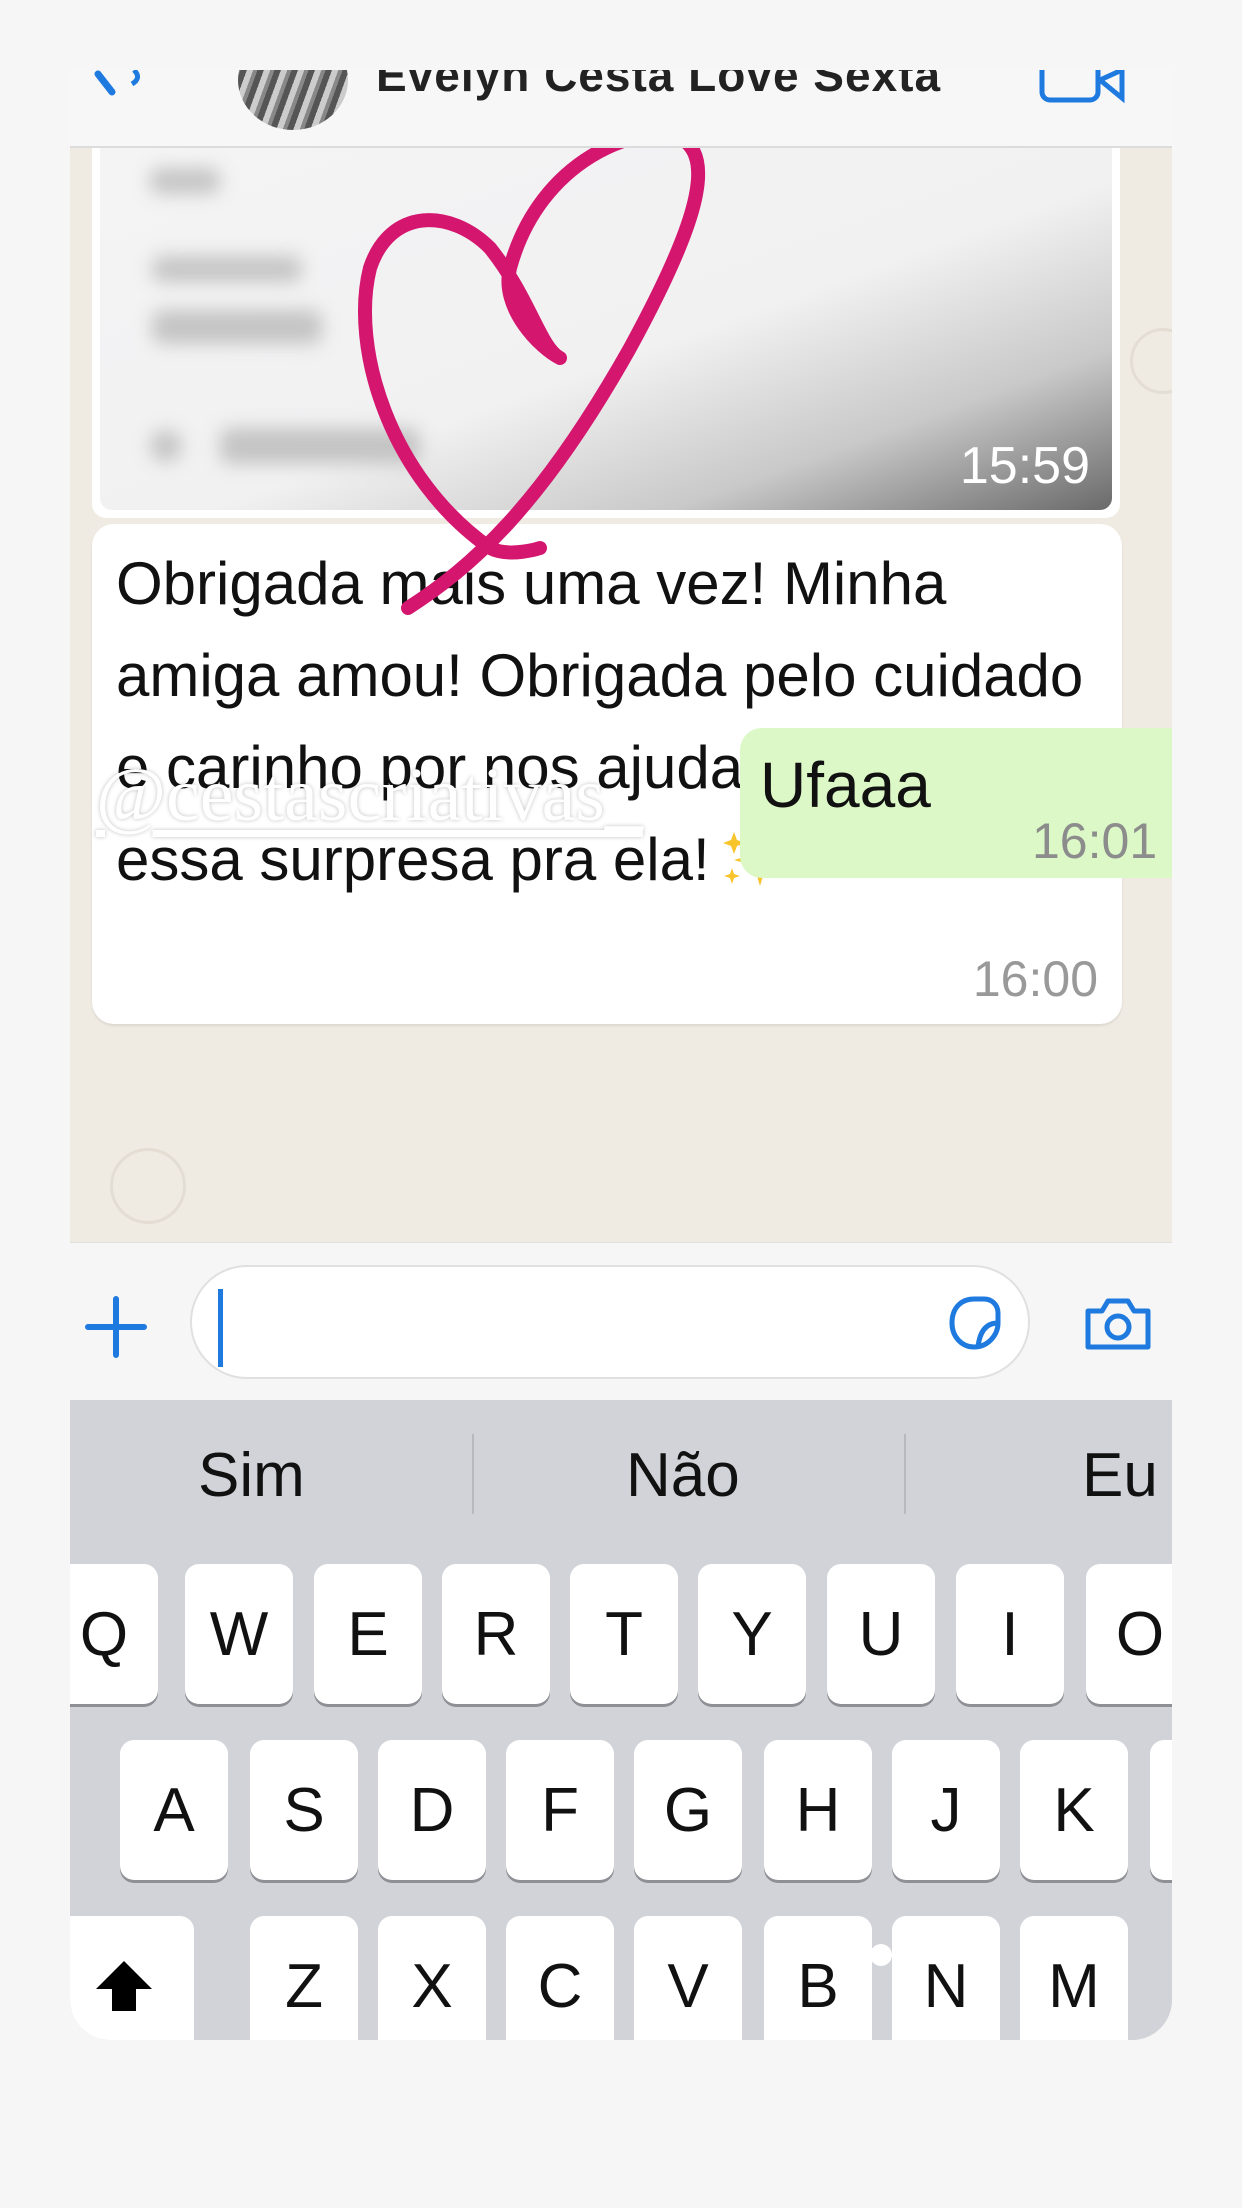 The width and height of the screenshot is (1242, 2208). Describe the element at coordinates (610, 1322) in the screenshot. I see `message-input` at that location.